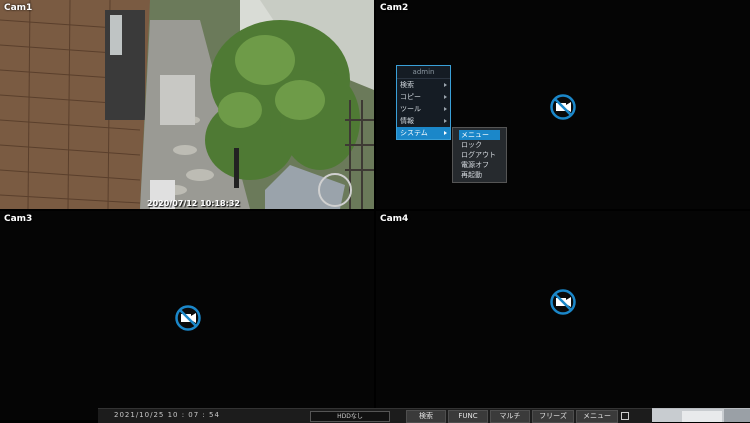 The image size is (750, 423). Describe the element at coordinates (193, 203) in the screenshot. I see `cam1-timestamp: 2020/07/12 10:18:32` at that location.